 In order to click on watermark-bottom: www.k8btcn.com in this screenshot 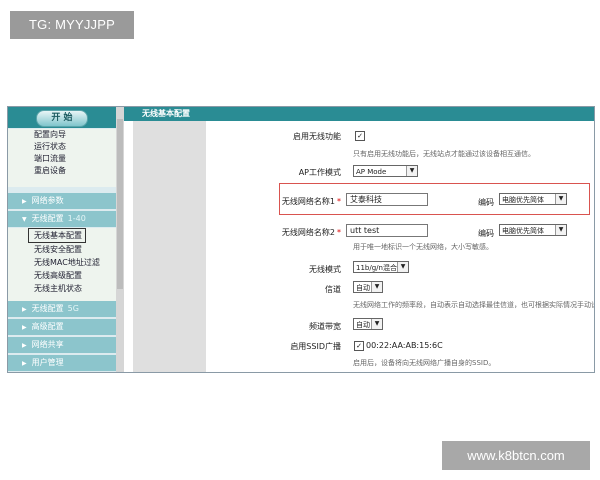, I will do `click(516, 455)`.